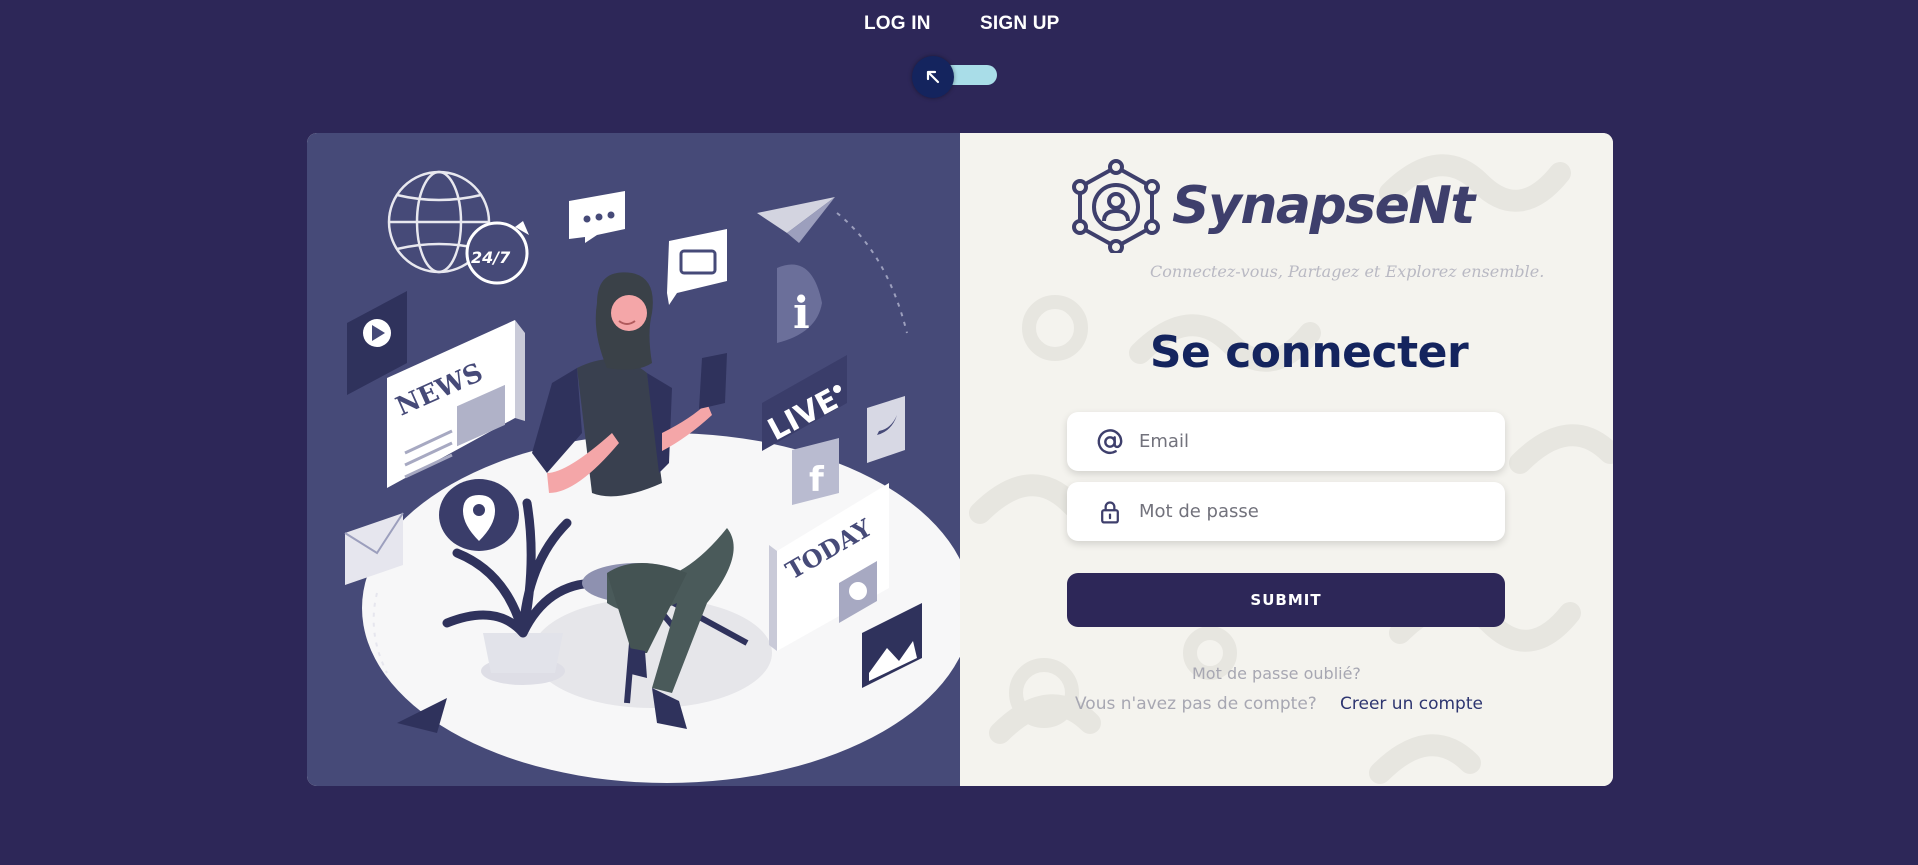 This screenshot has width=1918, height=865. I want to click on lock-icon, so click(1110, 512).